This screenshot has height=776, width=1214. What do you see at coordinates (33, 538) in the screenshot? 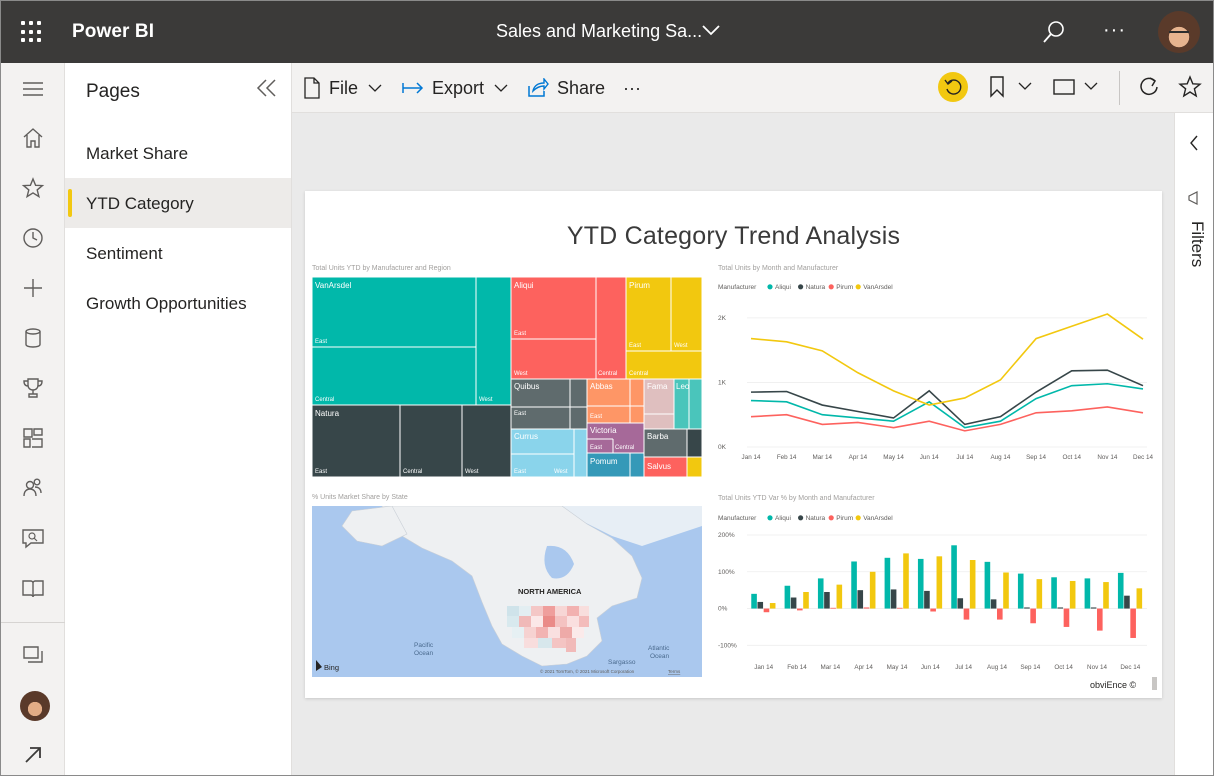
I see `learn-icon` at bounding box center [33, 538].